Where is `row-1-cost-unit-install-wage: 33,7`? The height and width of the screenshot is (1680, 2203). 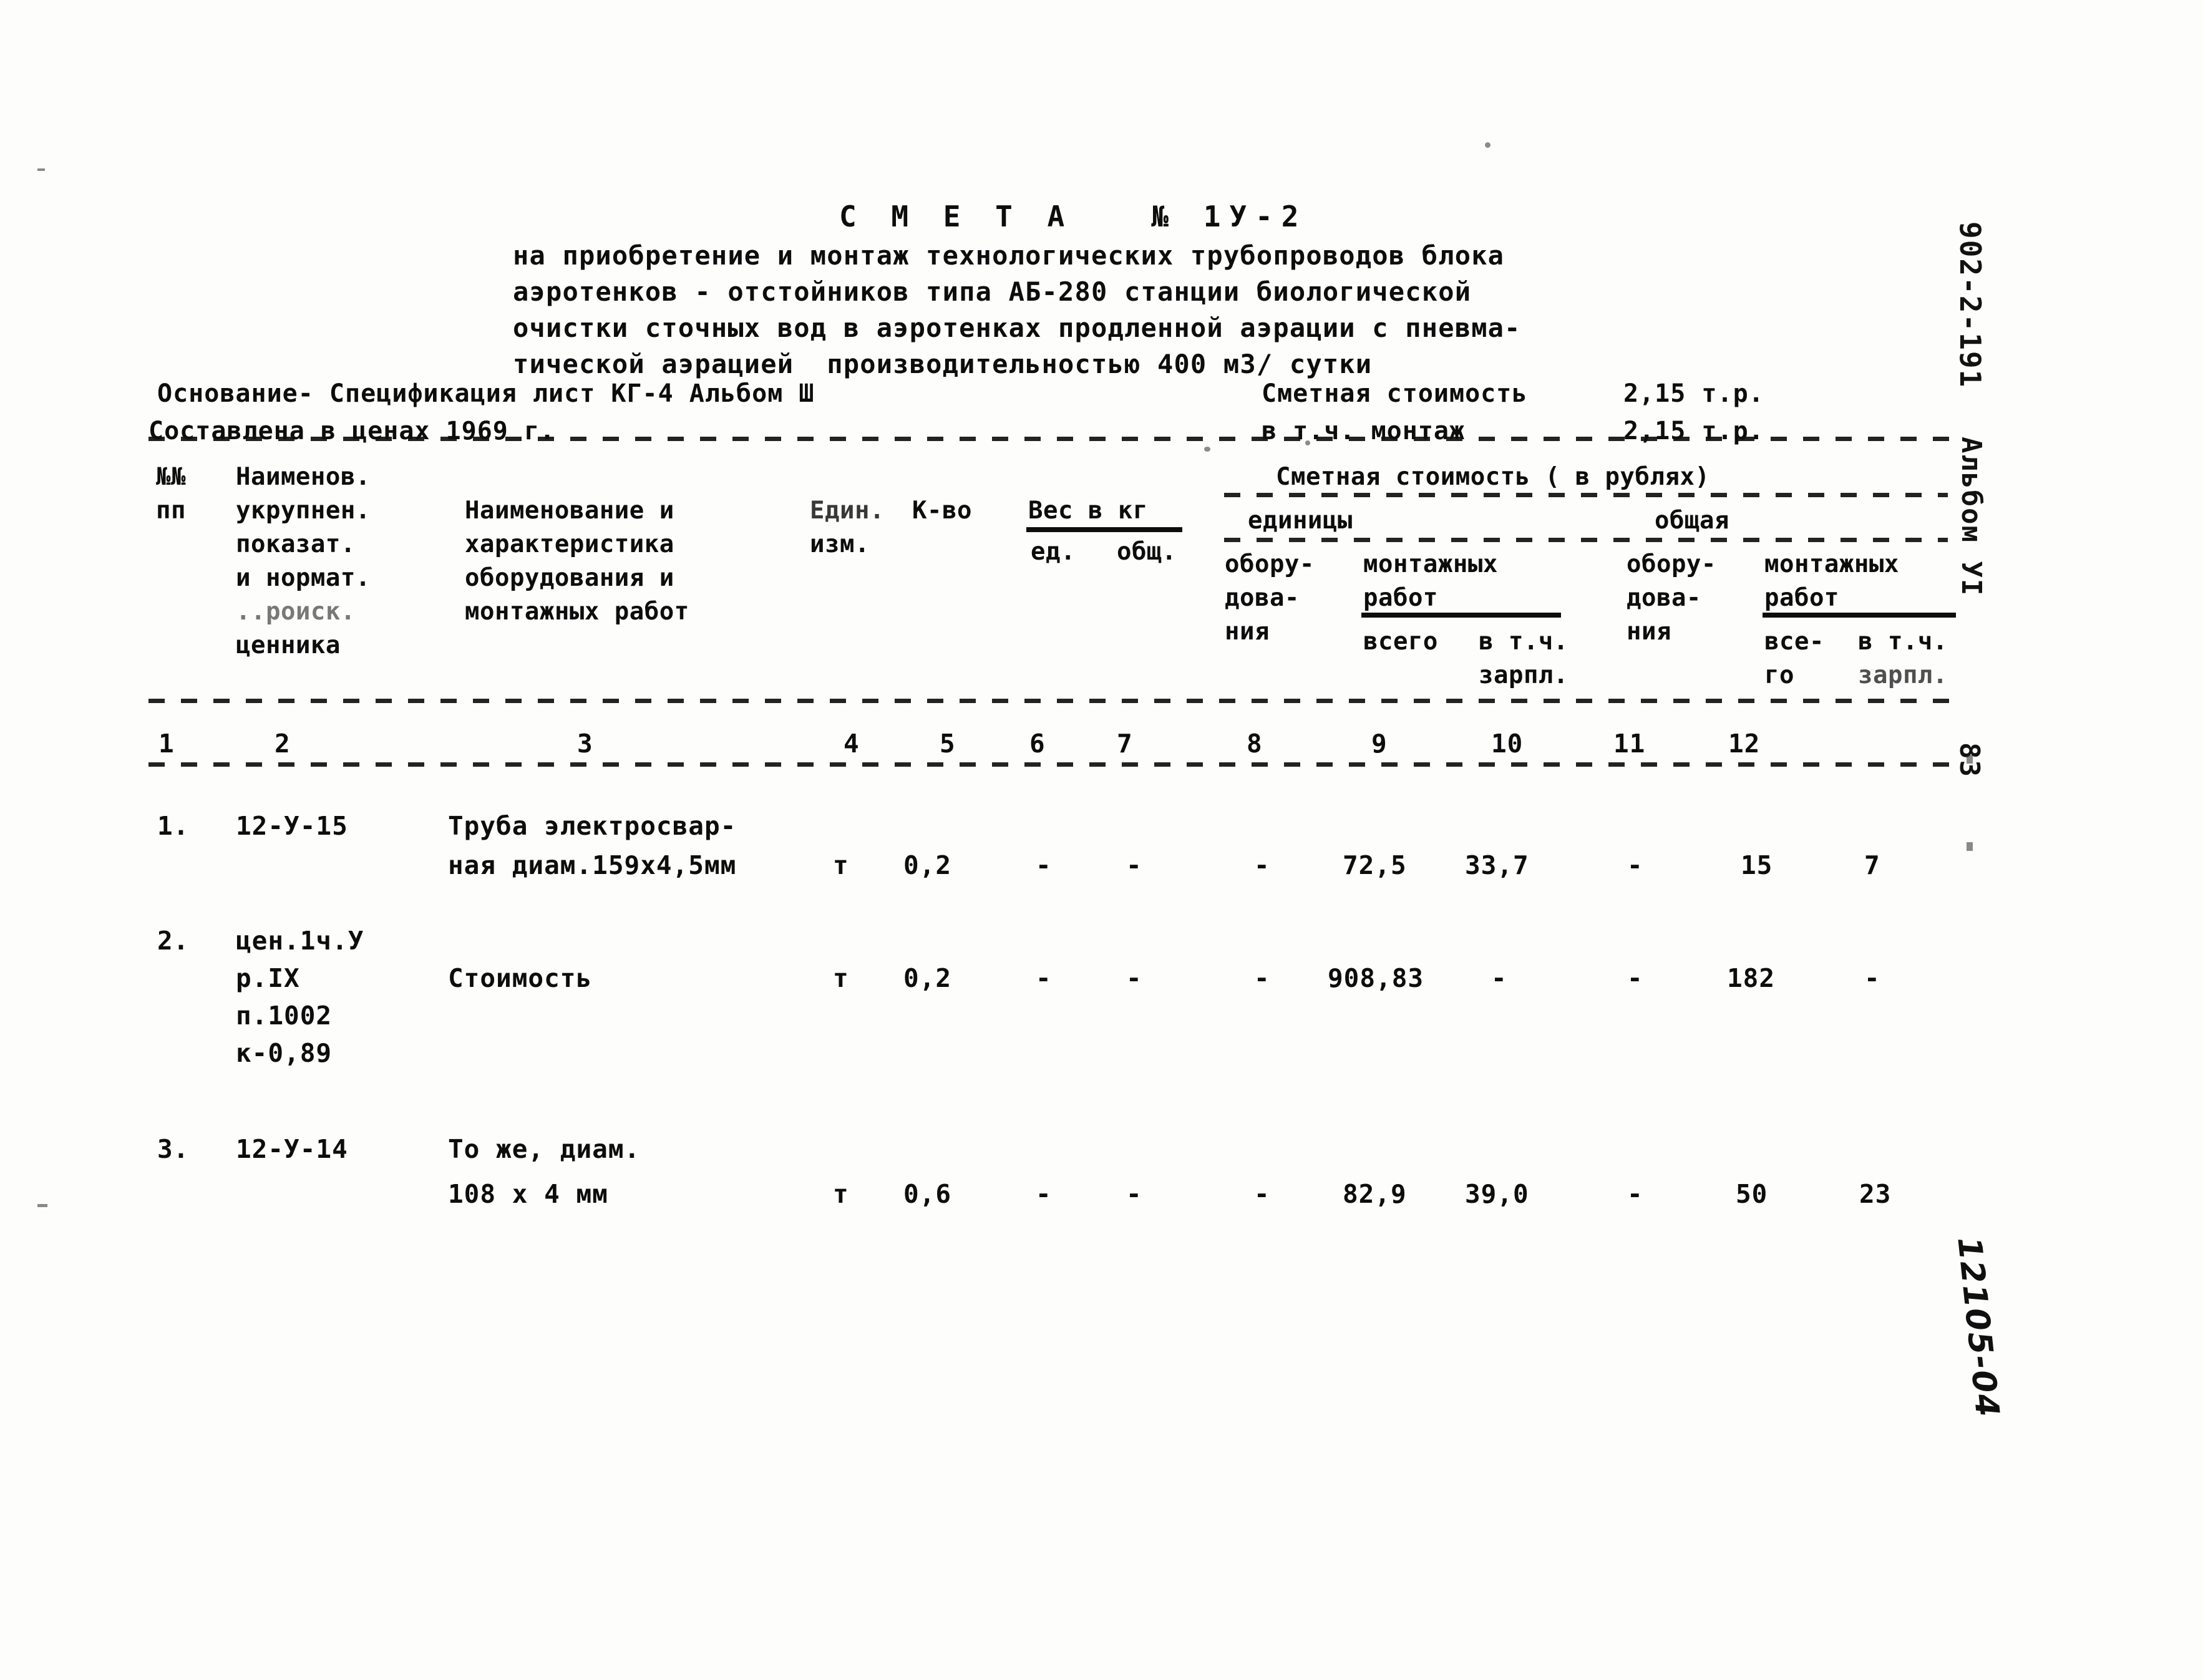
row-1-cost-unit-install-wage: 33,7 is located at coordinates (1497, 865).